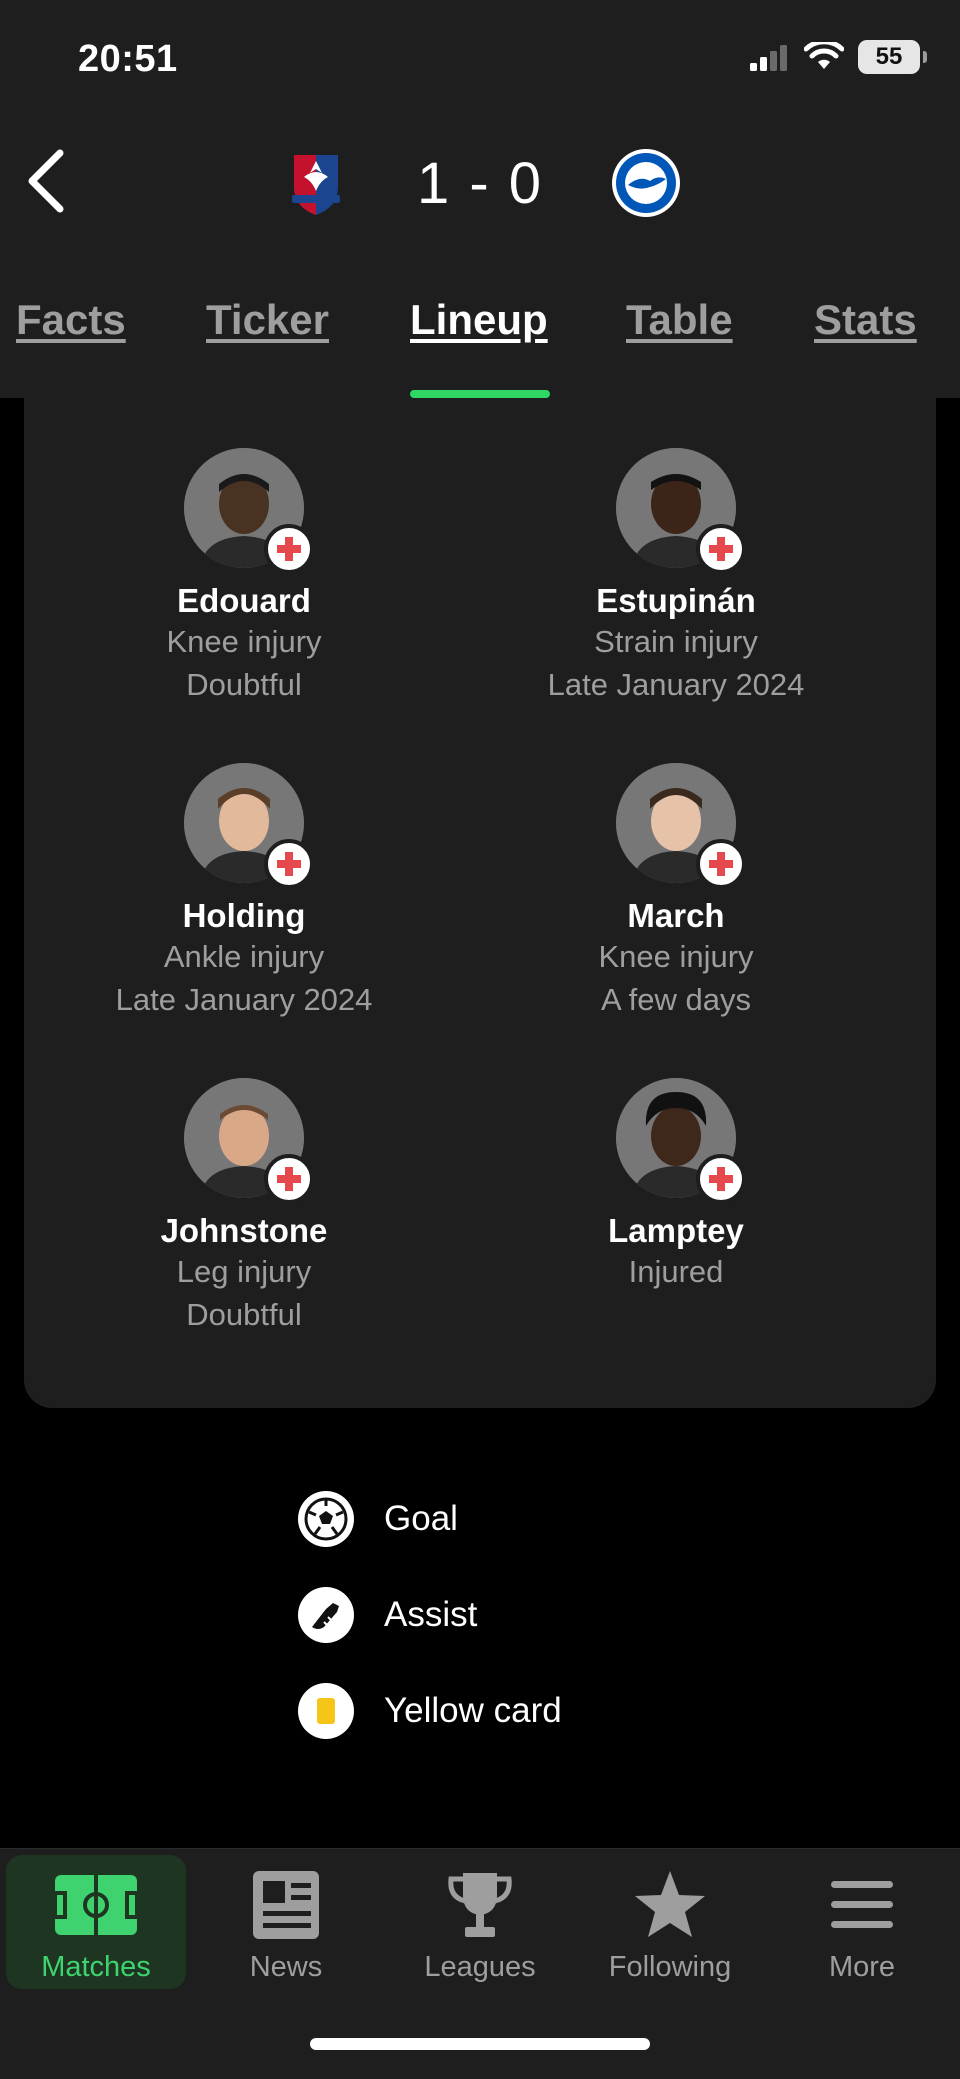 Image resolution: width=960 pixels, height=2079 pixels. I want to click on tab-lineup: Lineup, so click(479, 320).